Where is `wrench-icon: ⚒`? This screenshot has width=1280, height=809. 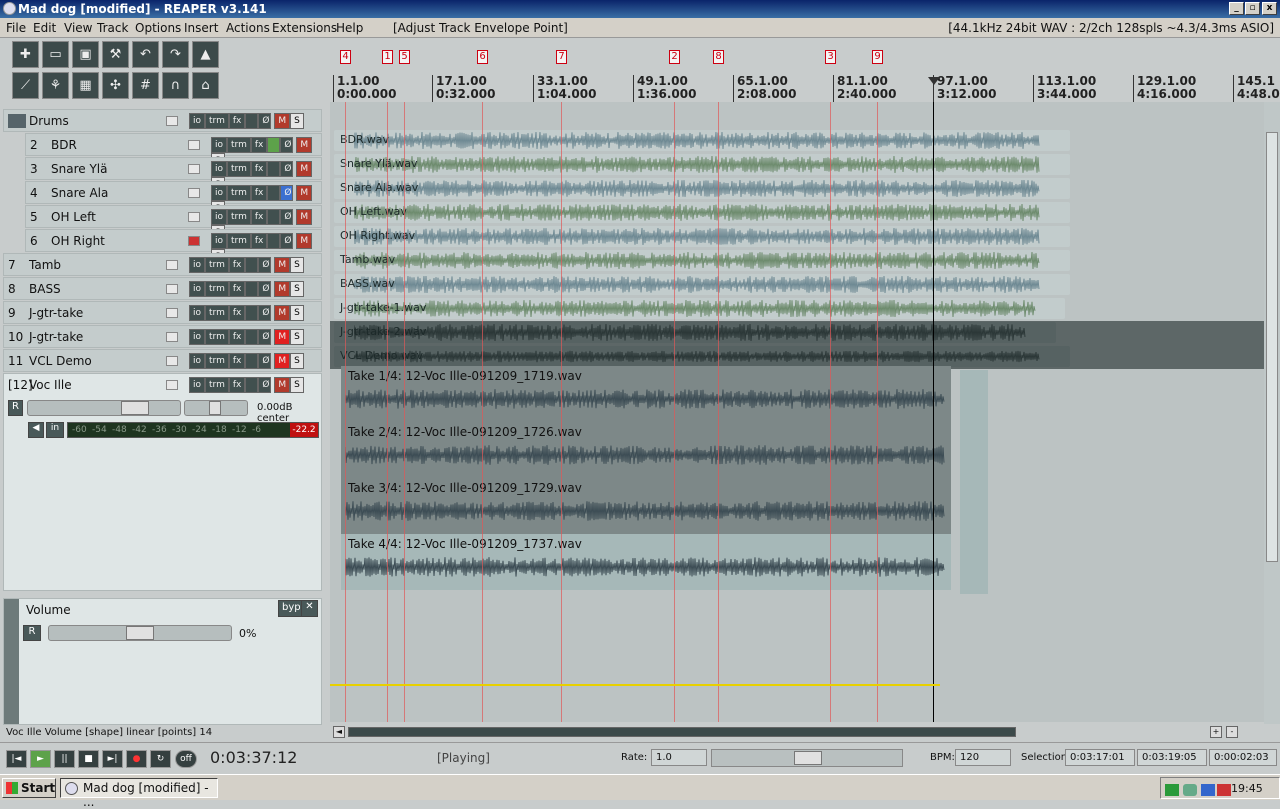
wrench-icon: ⚒ is located at coordinates (115, 54).